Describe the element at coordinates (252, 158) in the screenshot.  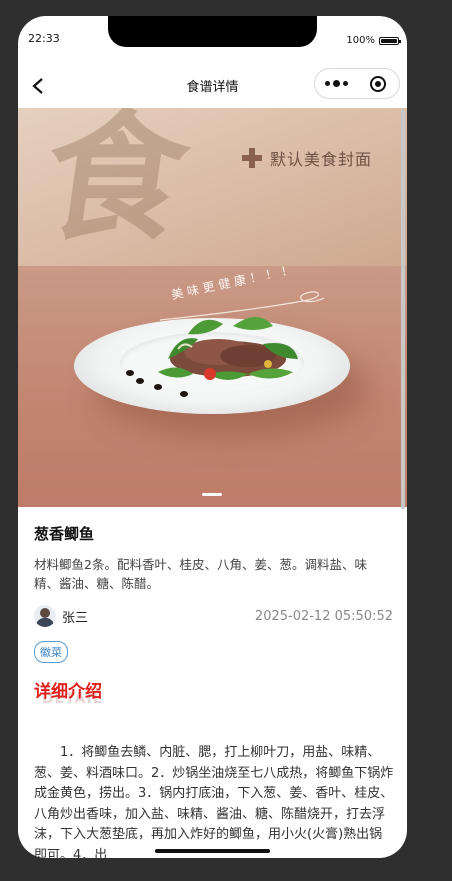
I see `cross-icon` at that location.